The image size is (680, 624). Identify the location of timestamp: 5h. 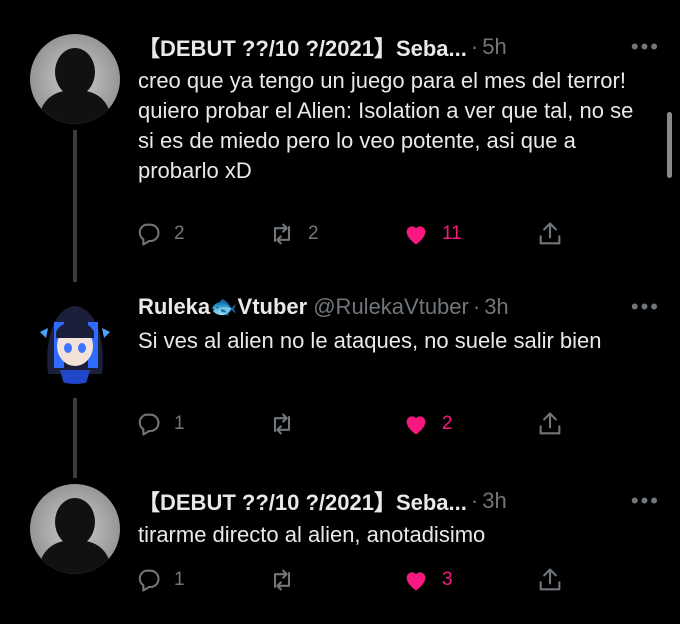
(494, 47).